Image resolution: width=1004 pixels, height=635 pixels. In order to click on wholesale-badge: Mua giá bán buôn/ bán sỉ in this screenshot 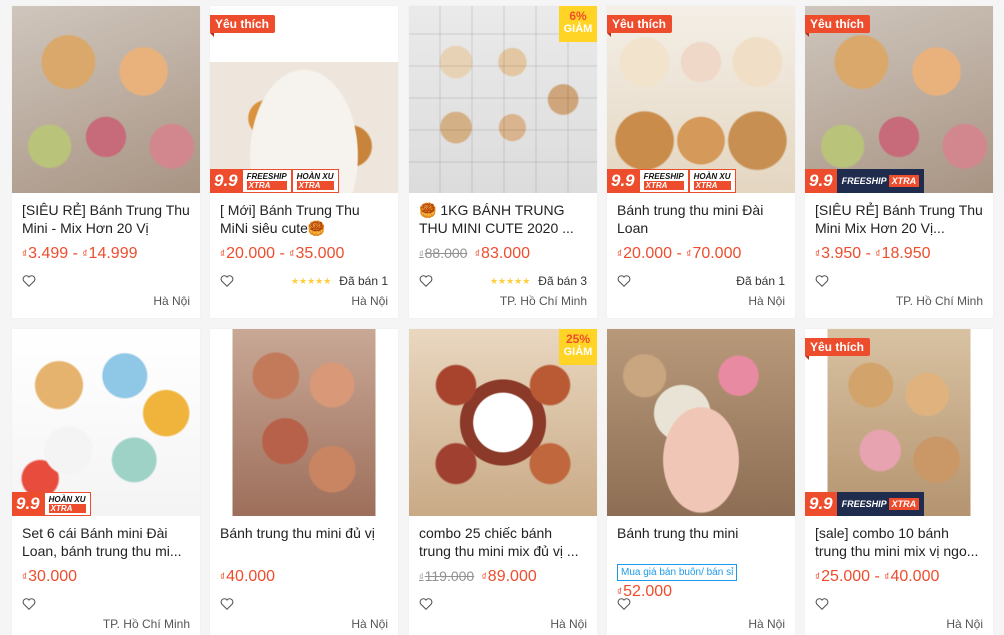, I will do `click(677, 572)`.